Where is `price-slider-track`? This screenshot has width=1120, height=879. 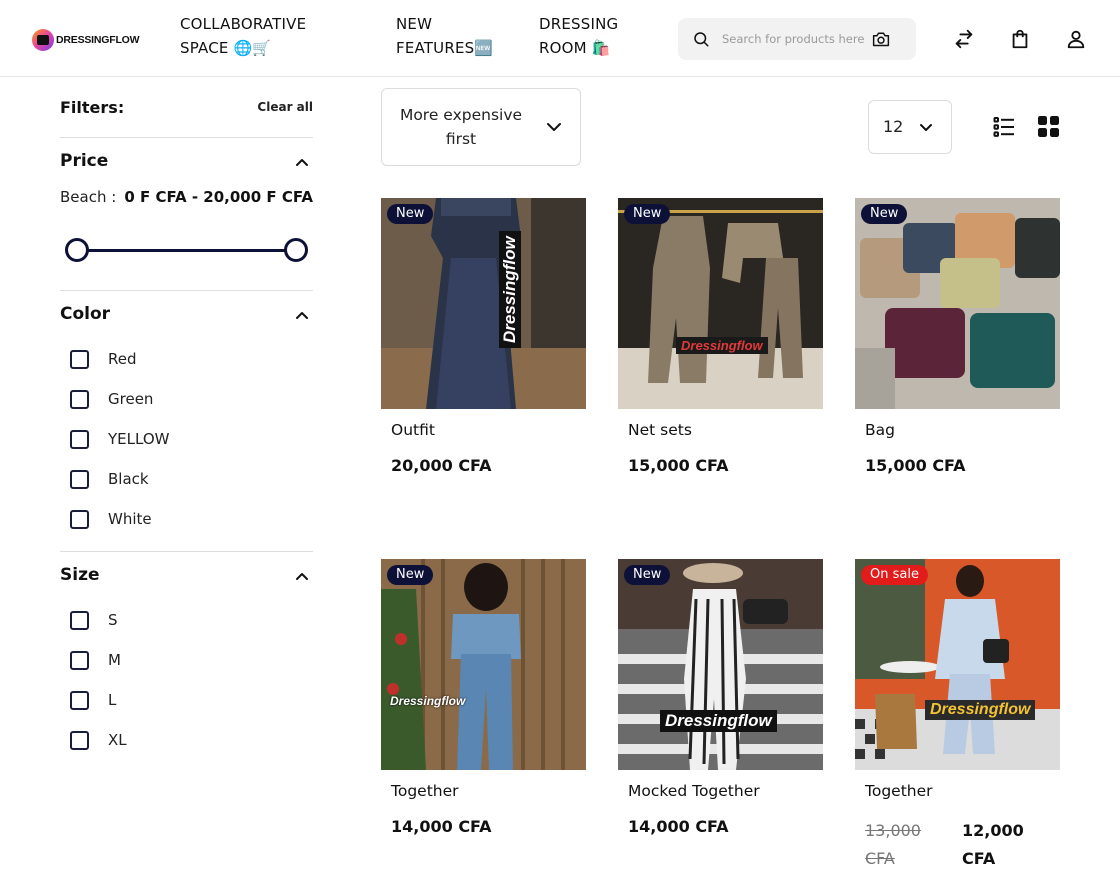 price-slider-track is located at coordinates (186, 250).